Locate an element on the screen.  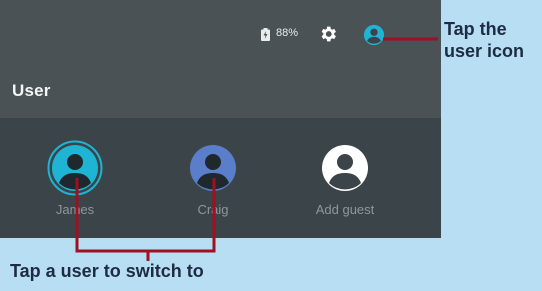
callout-bracket is located at coordinates (145, 215).